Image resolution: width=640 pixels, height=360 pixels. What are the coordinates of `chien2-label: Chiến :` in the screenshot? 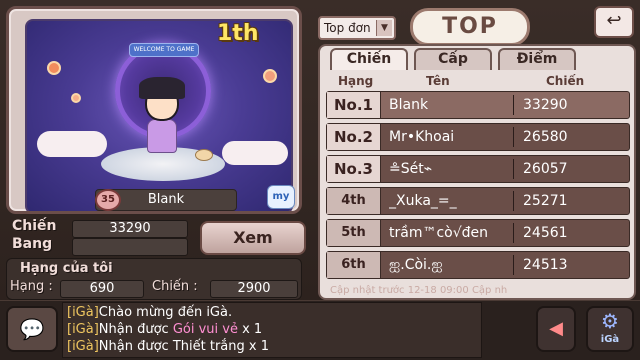 It's located at (175, 286).